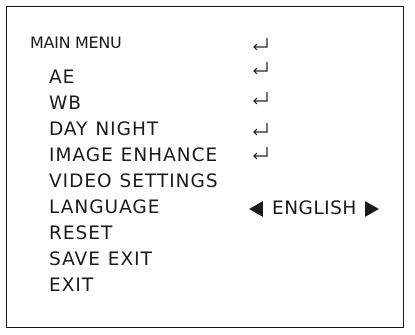  Describe the element at coordinates (101, 260) in the screenshot. I see `menu-item-save-exit: SAVE EXIT` at that location.